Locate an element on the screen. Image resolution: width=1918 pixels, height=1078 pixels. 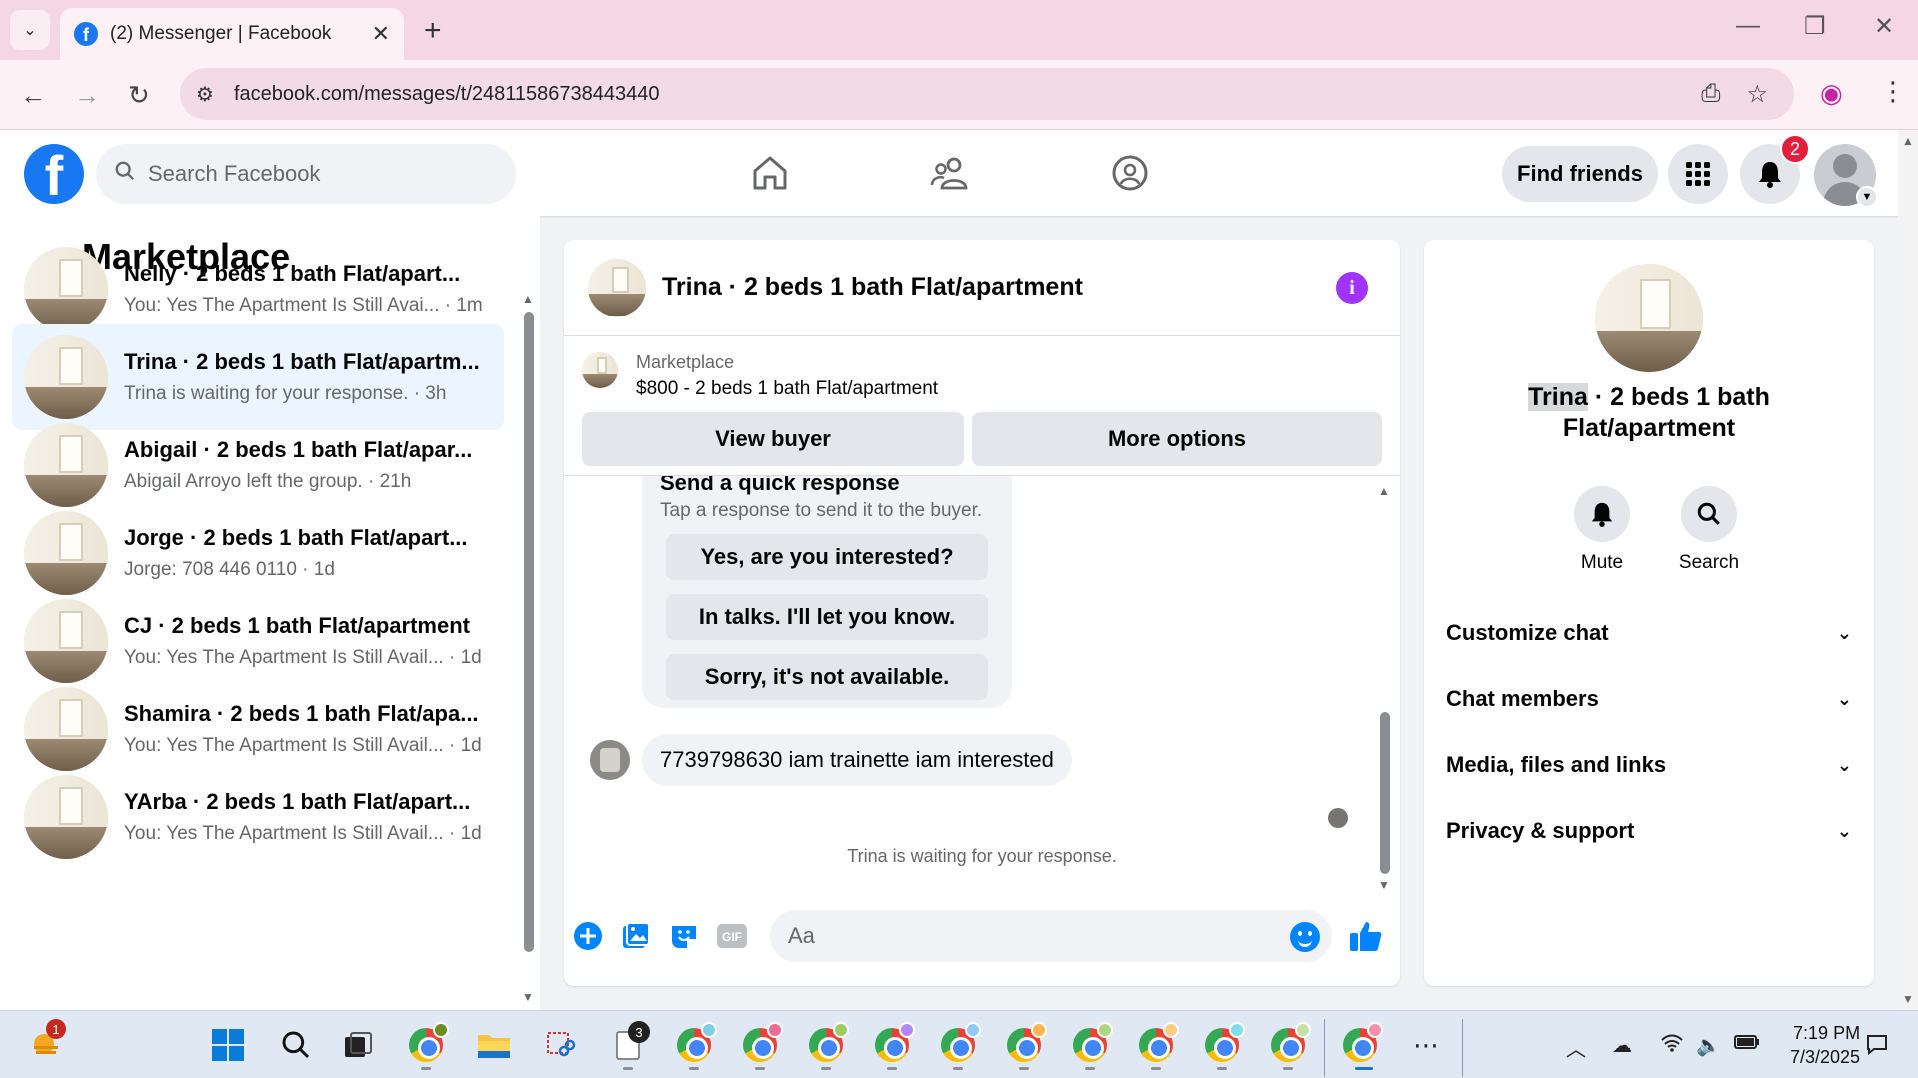
chat-title: Trina · 2 beds 1 bath Flat/apartment is located at coordinates (872, 287).